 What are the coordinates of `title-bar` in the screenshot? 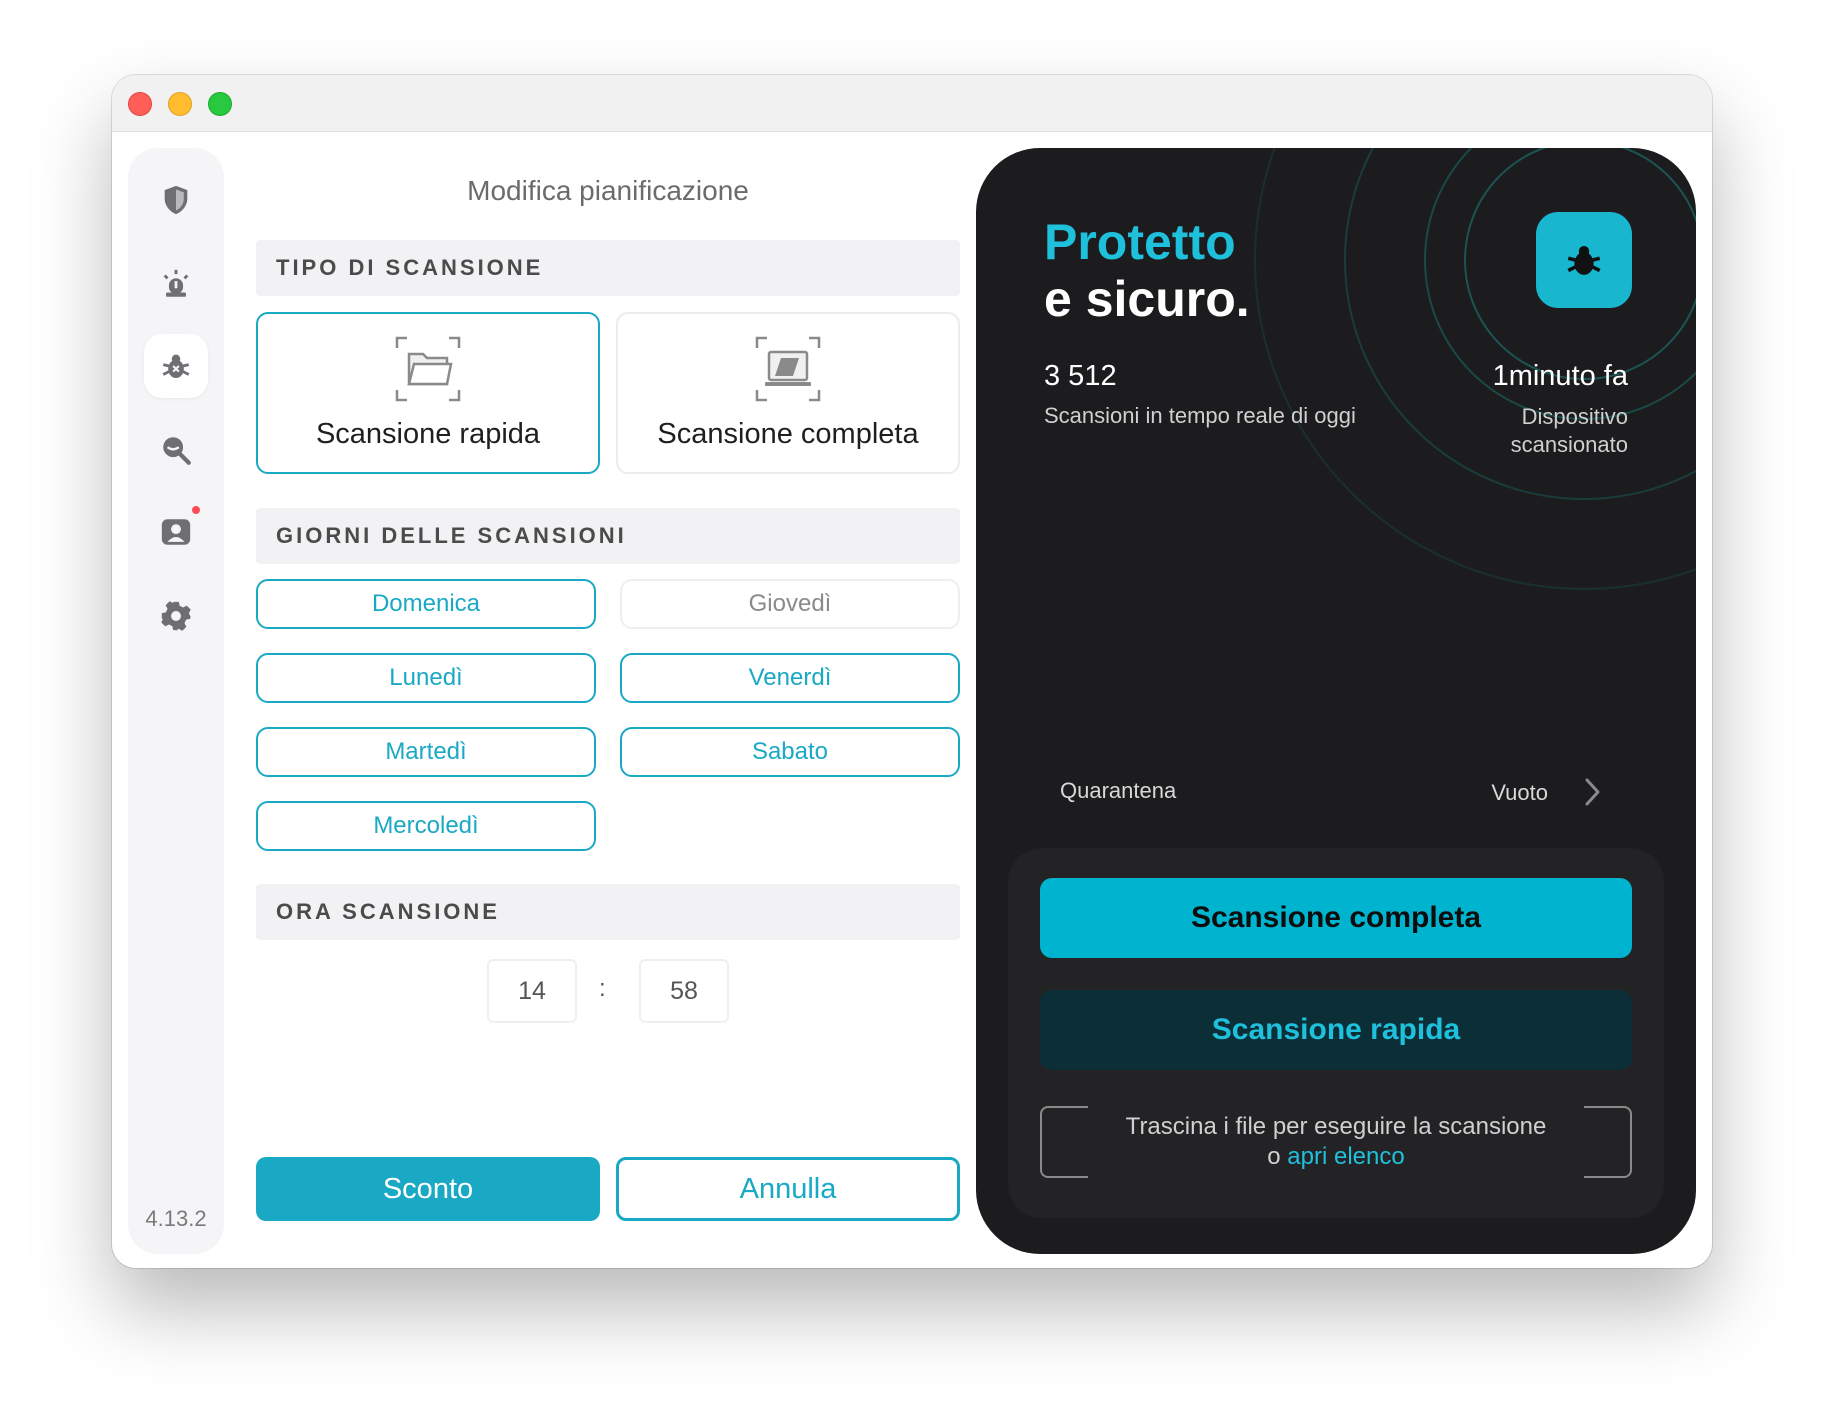 It's located at (912, 103).